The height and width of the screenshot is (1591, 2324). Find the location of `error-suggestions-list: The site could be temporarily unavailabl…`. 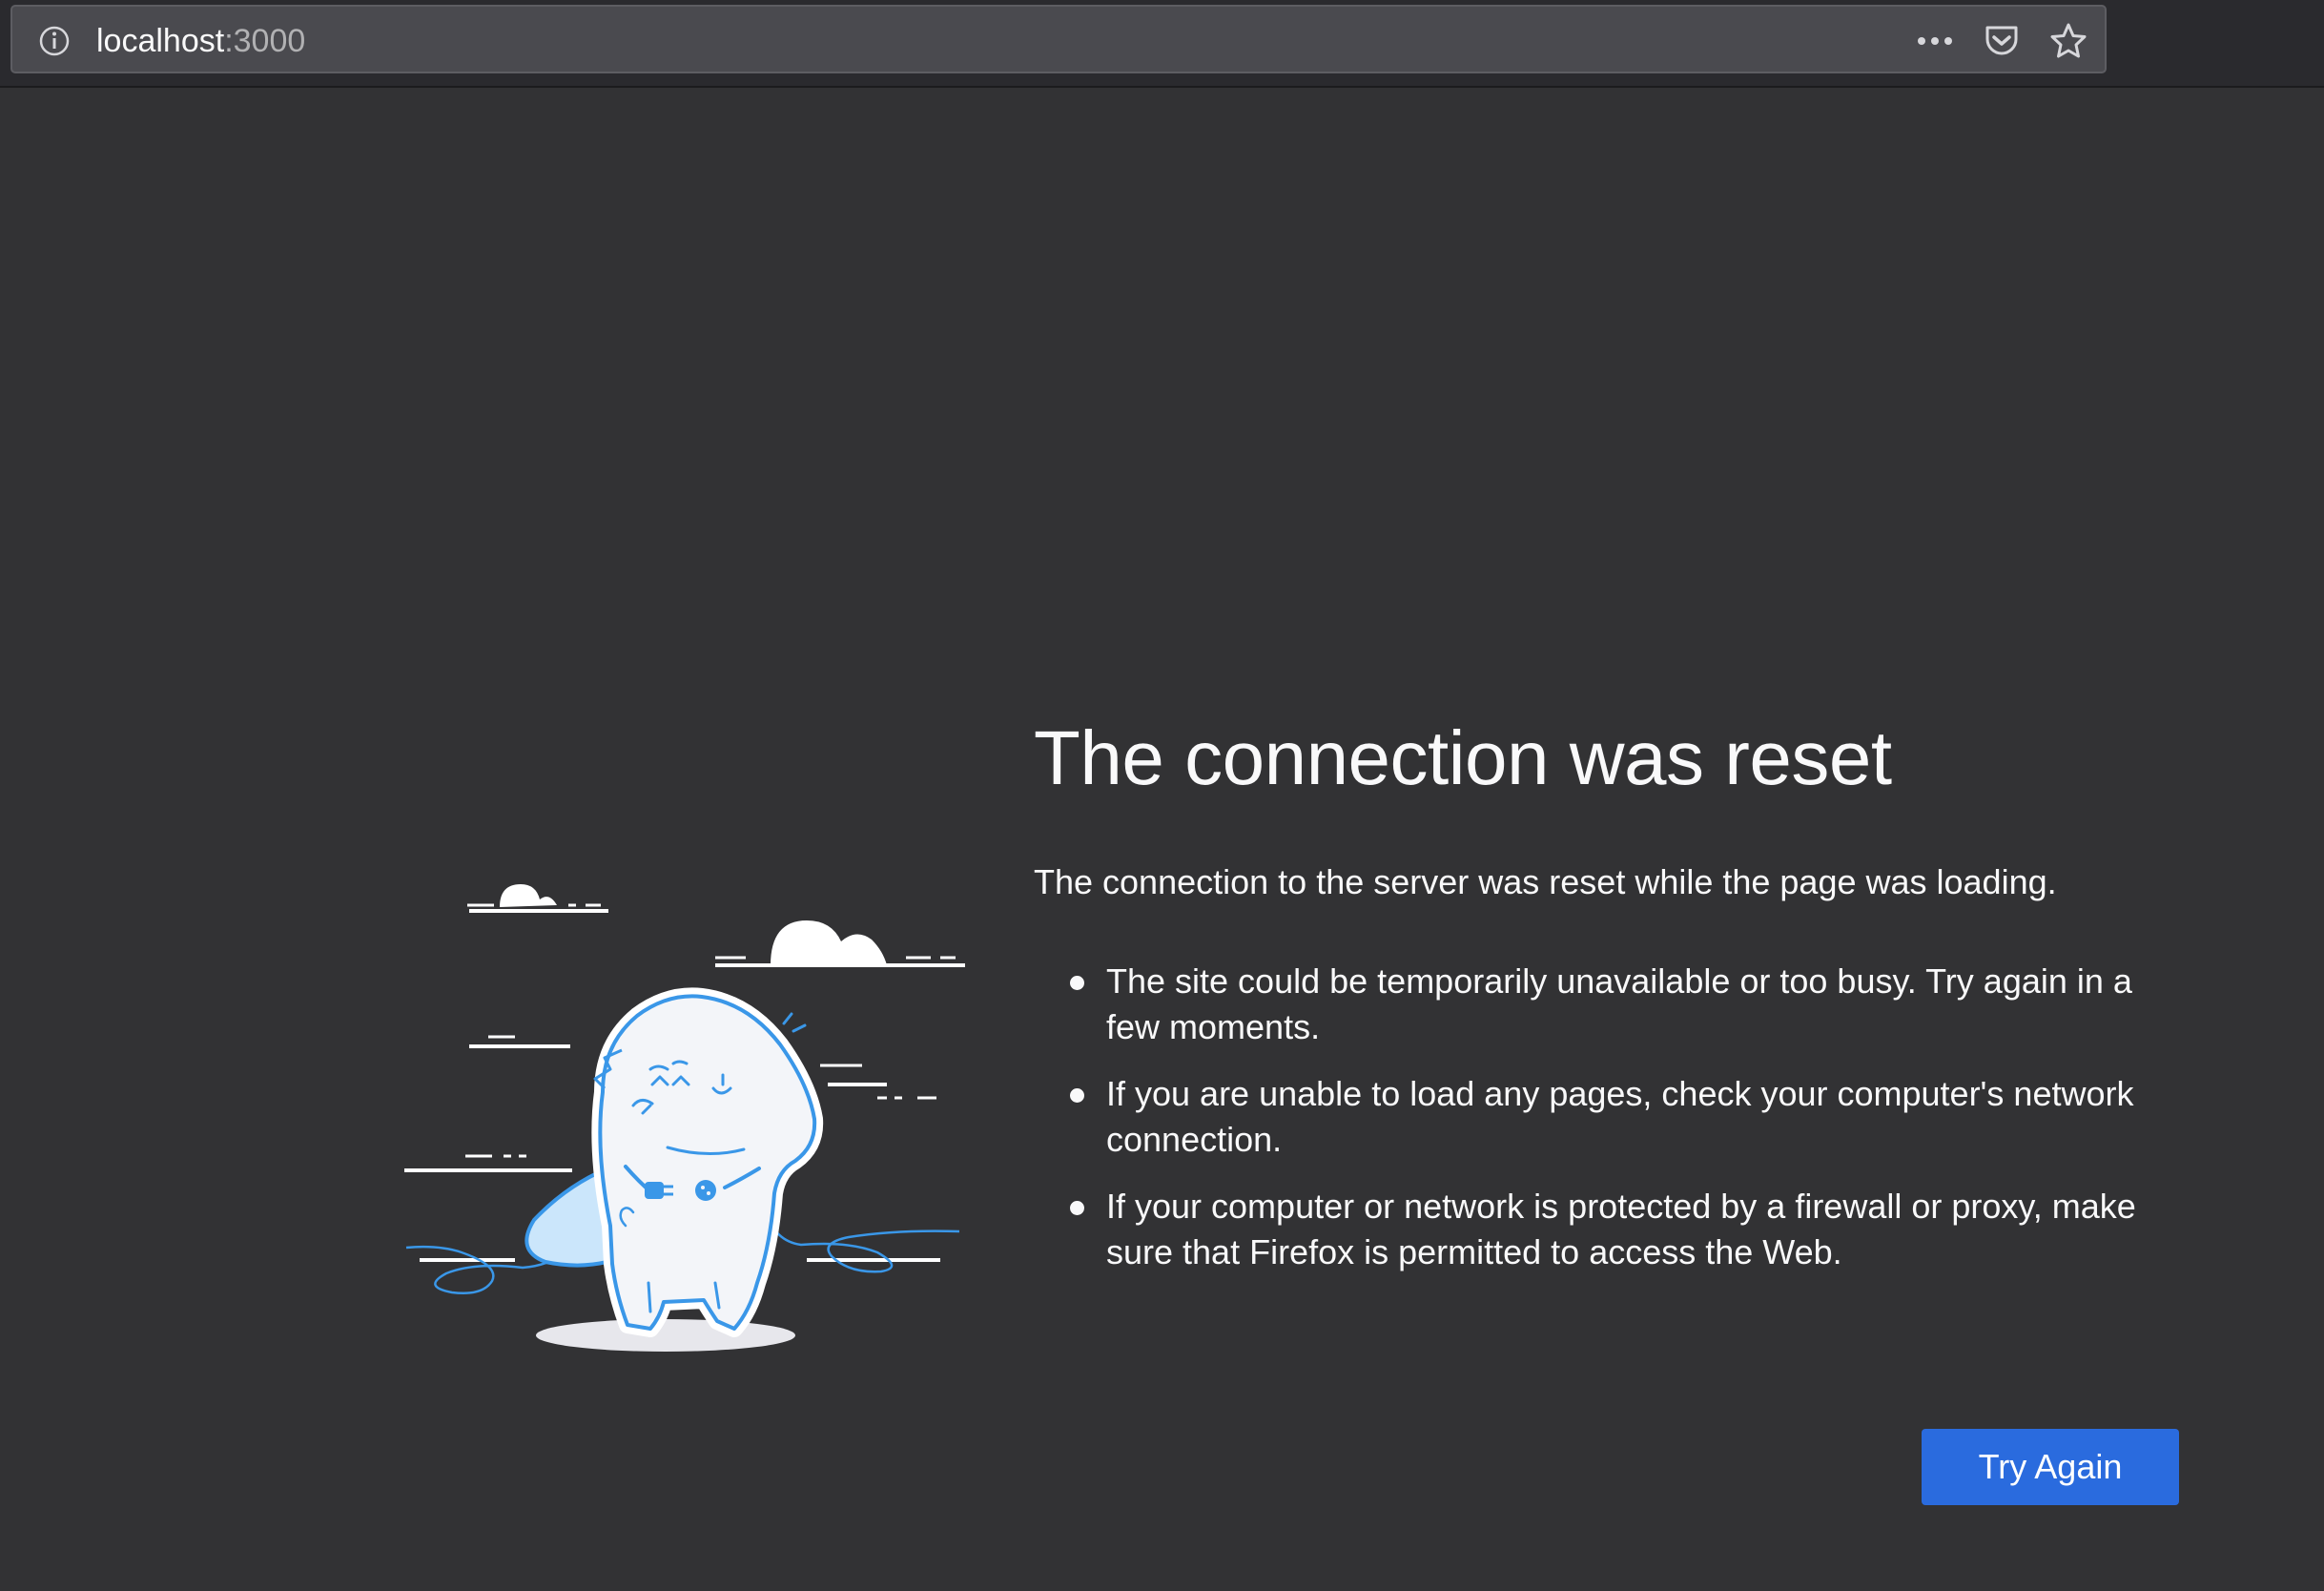

error-suggestions-list: The site could be temporarily unavailabl… is located at coordinates (1611, 1117).